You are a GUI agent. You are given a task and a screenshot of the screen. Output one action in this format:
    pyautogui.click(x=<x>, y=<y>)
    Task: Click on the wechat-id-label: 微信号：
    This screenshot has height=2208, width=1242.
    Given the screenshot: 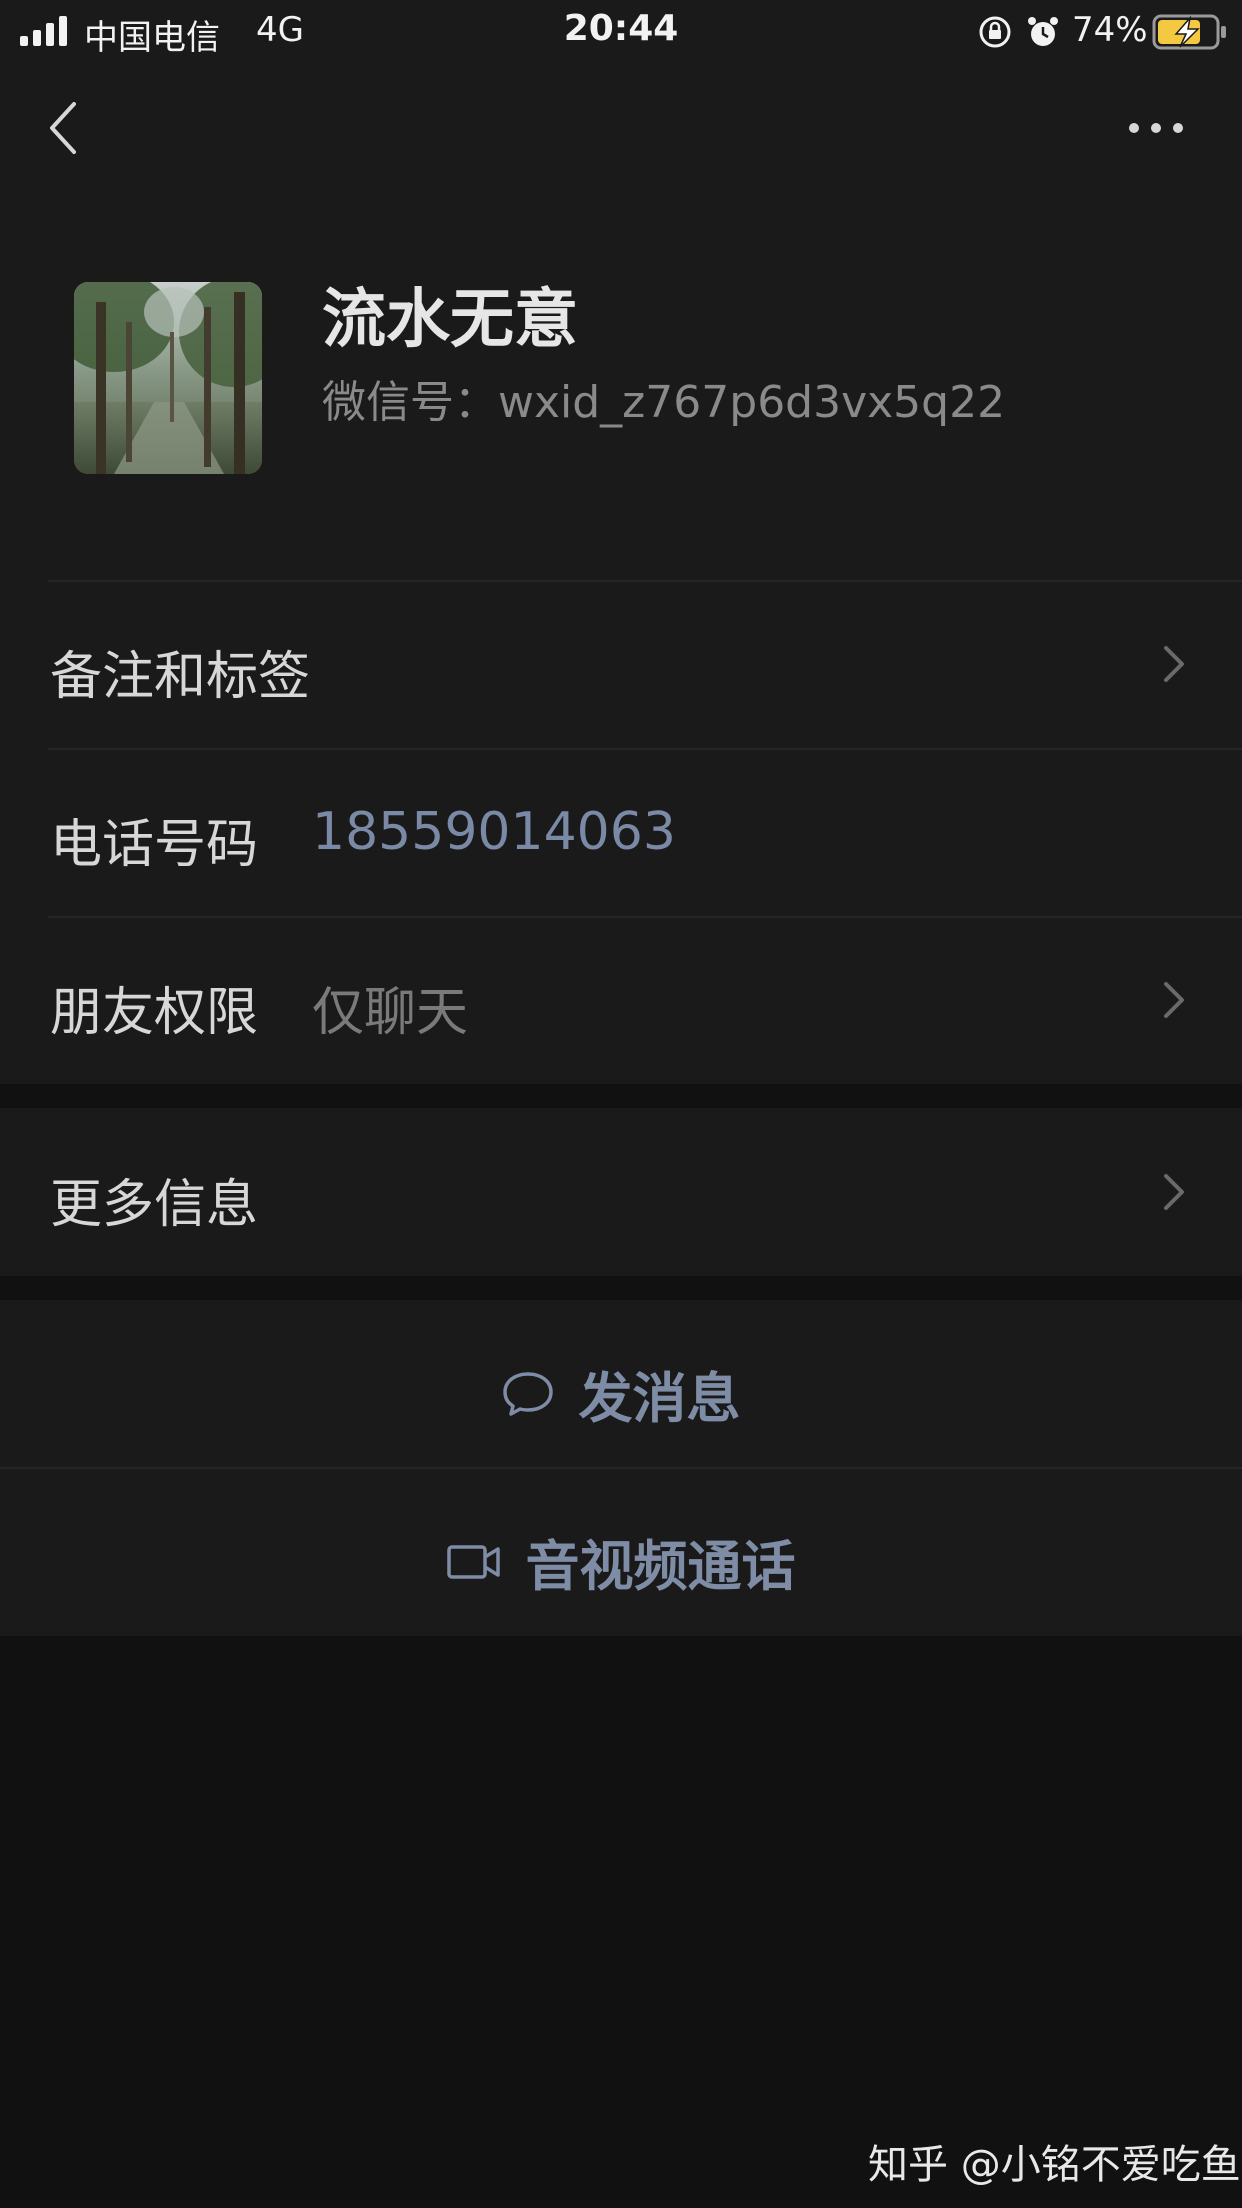 What is the action you would take?
    pyautogui.click(x=410, y=402)
    